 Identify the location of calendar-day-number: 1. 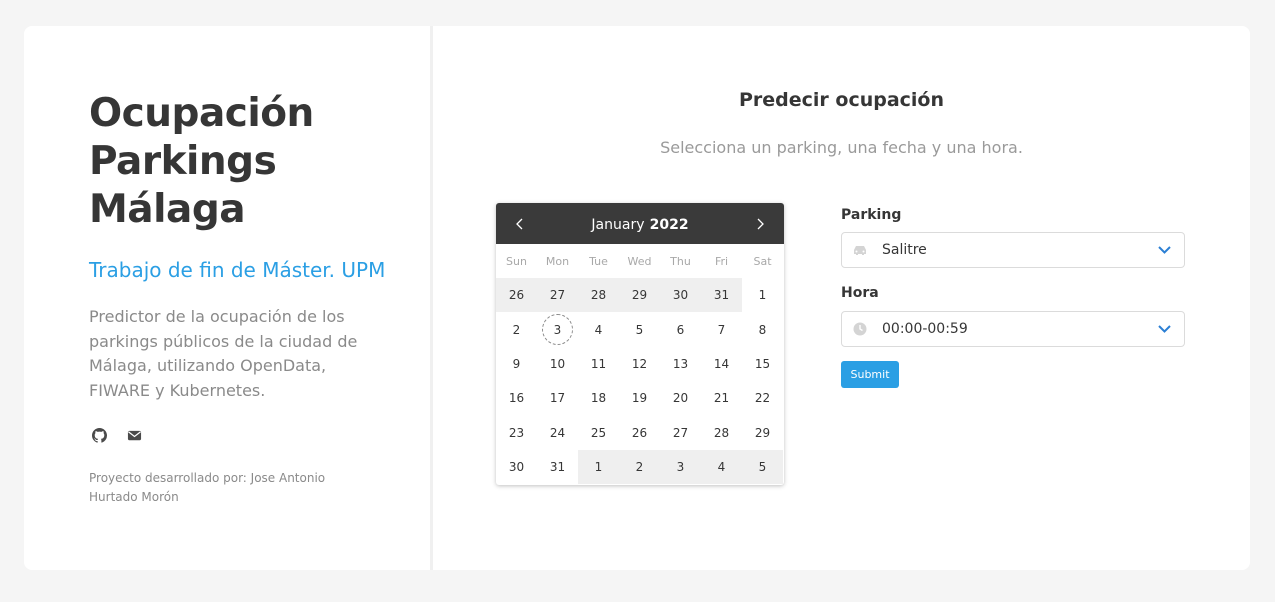
(762, 295).